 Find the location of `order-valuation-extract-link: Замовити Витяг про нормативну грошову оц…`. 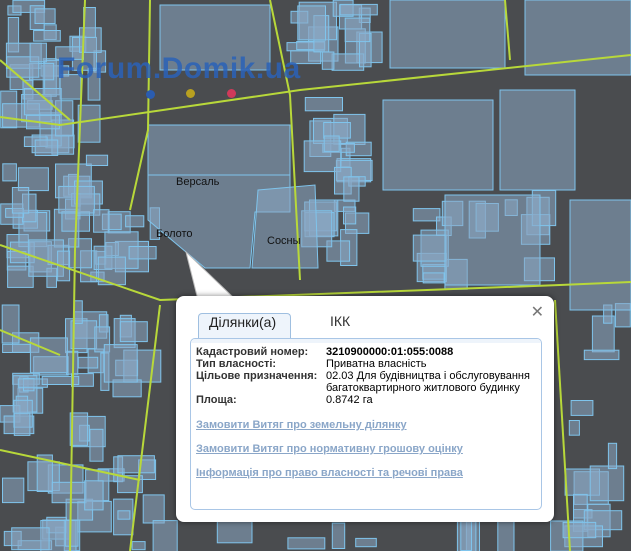

order-valuation-extract-link: Замовити Витяг про нормативну грошову оц… is located at coordinates (329, 449).